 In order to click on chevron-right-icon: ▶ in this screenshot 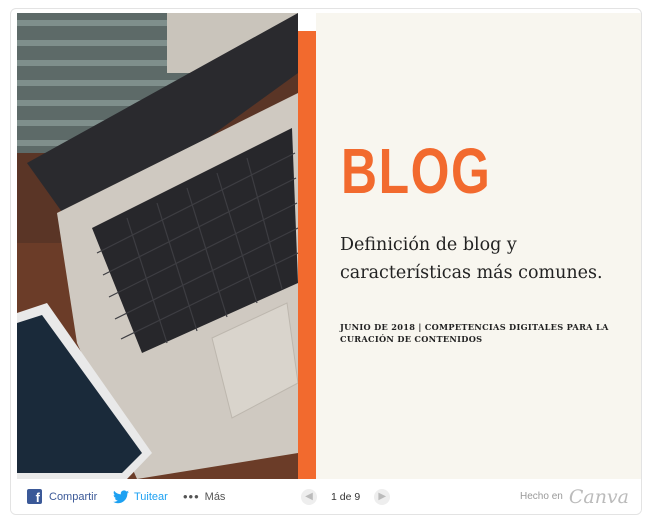, I will do `click(382, 496)`.